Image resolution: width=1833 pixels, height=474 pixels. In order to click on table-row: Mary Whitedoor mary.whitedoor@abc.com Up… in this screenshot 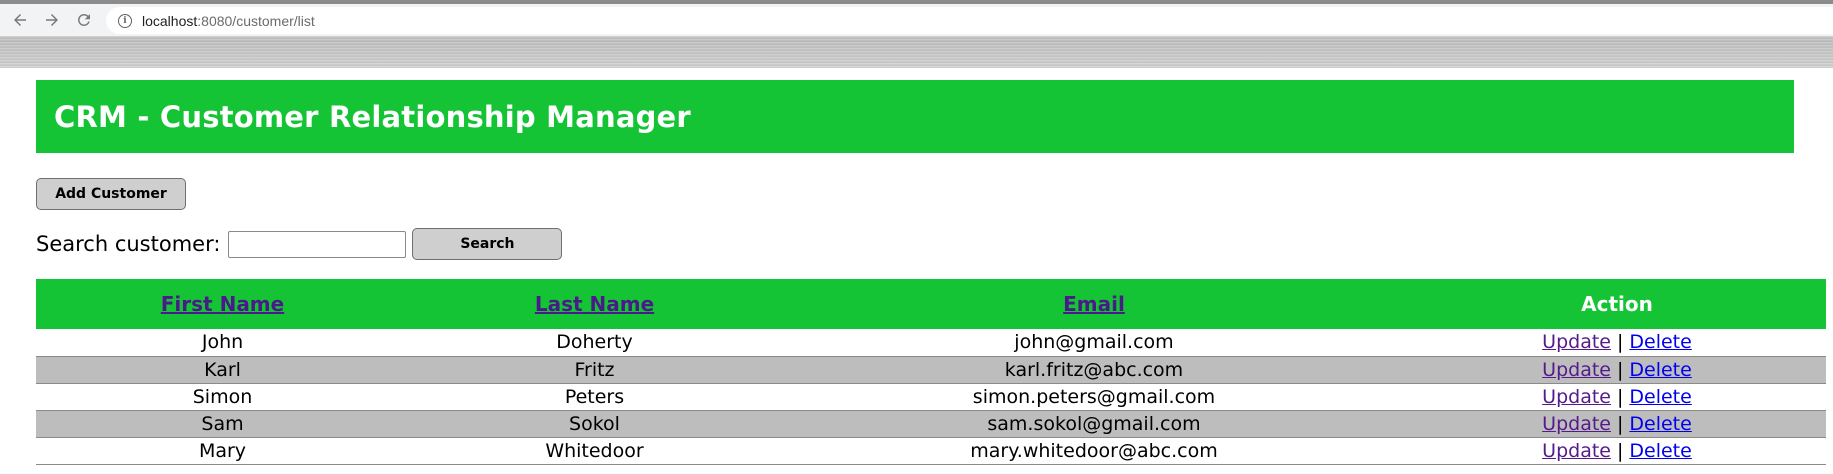, I will do `click(931, 451)`.